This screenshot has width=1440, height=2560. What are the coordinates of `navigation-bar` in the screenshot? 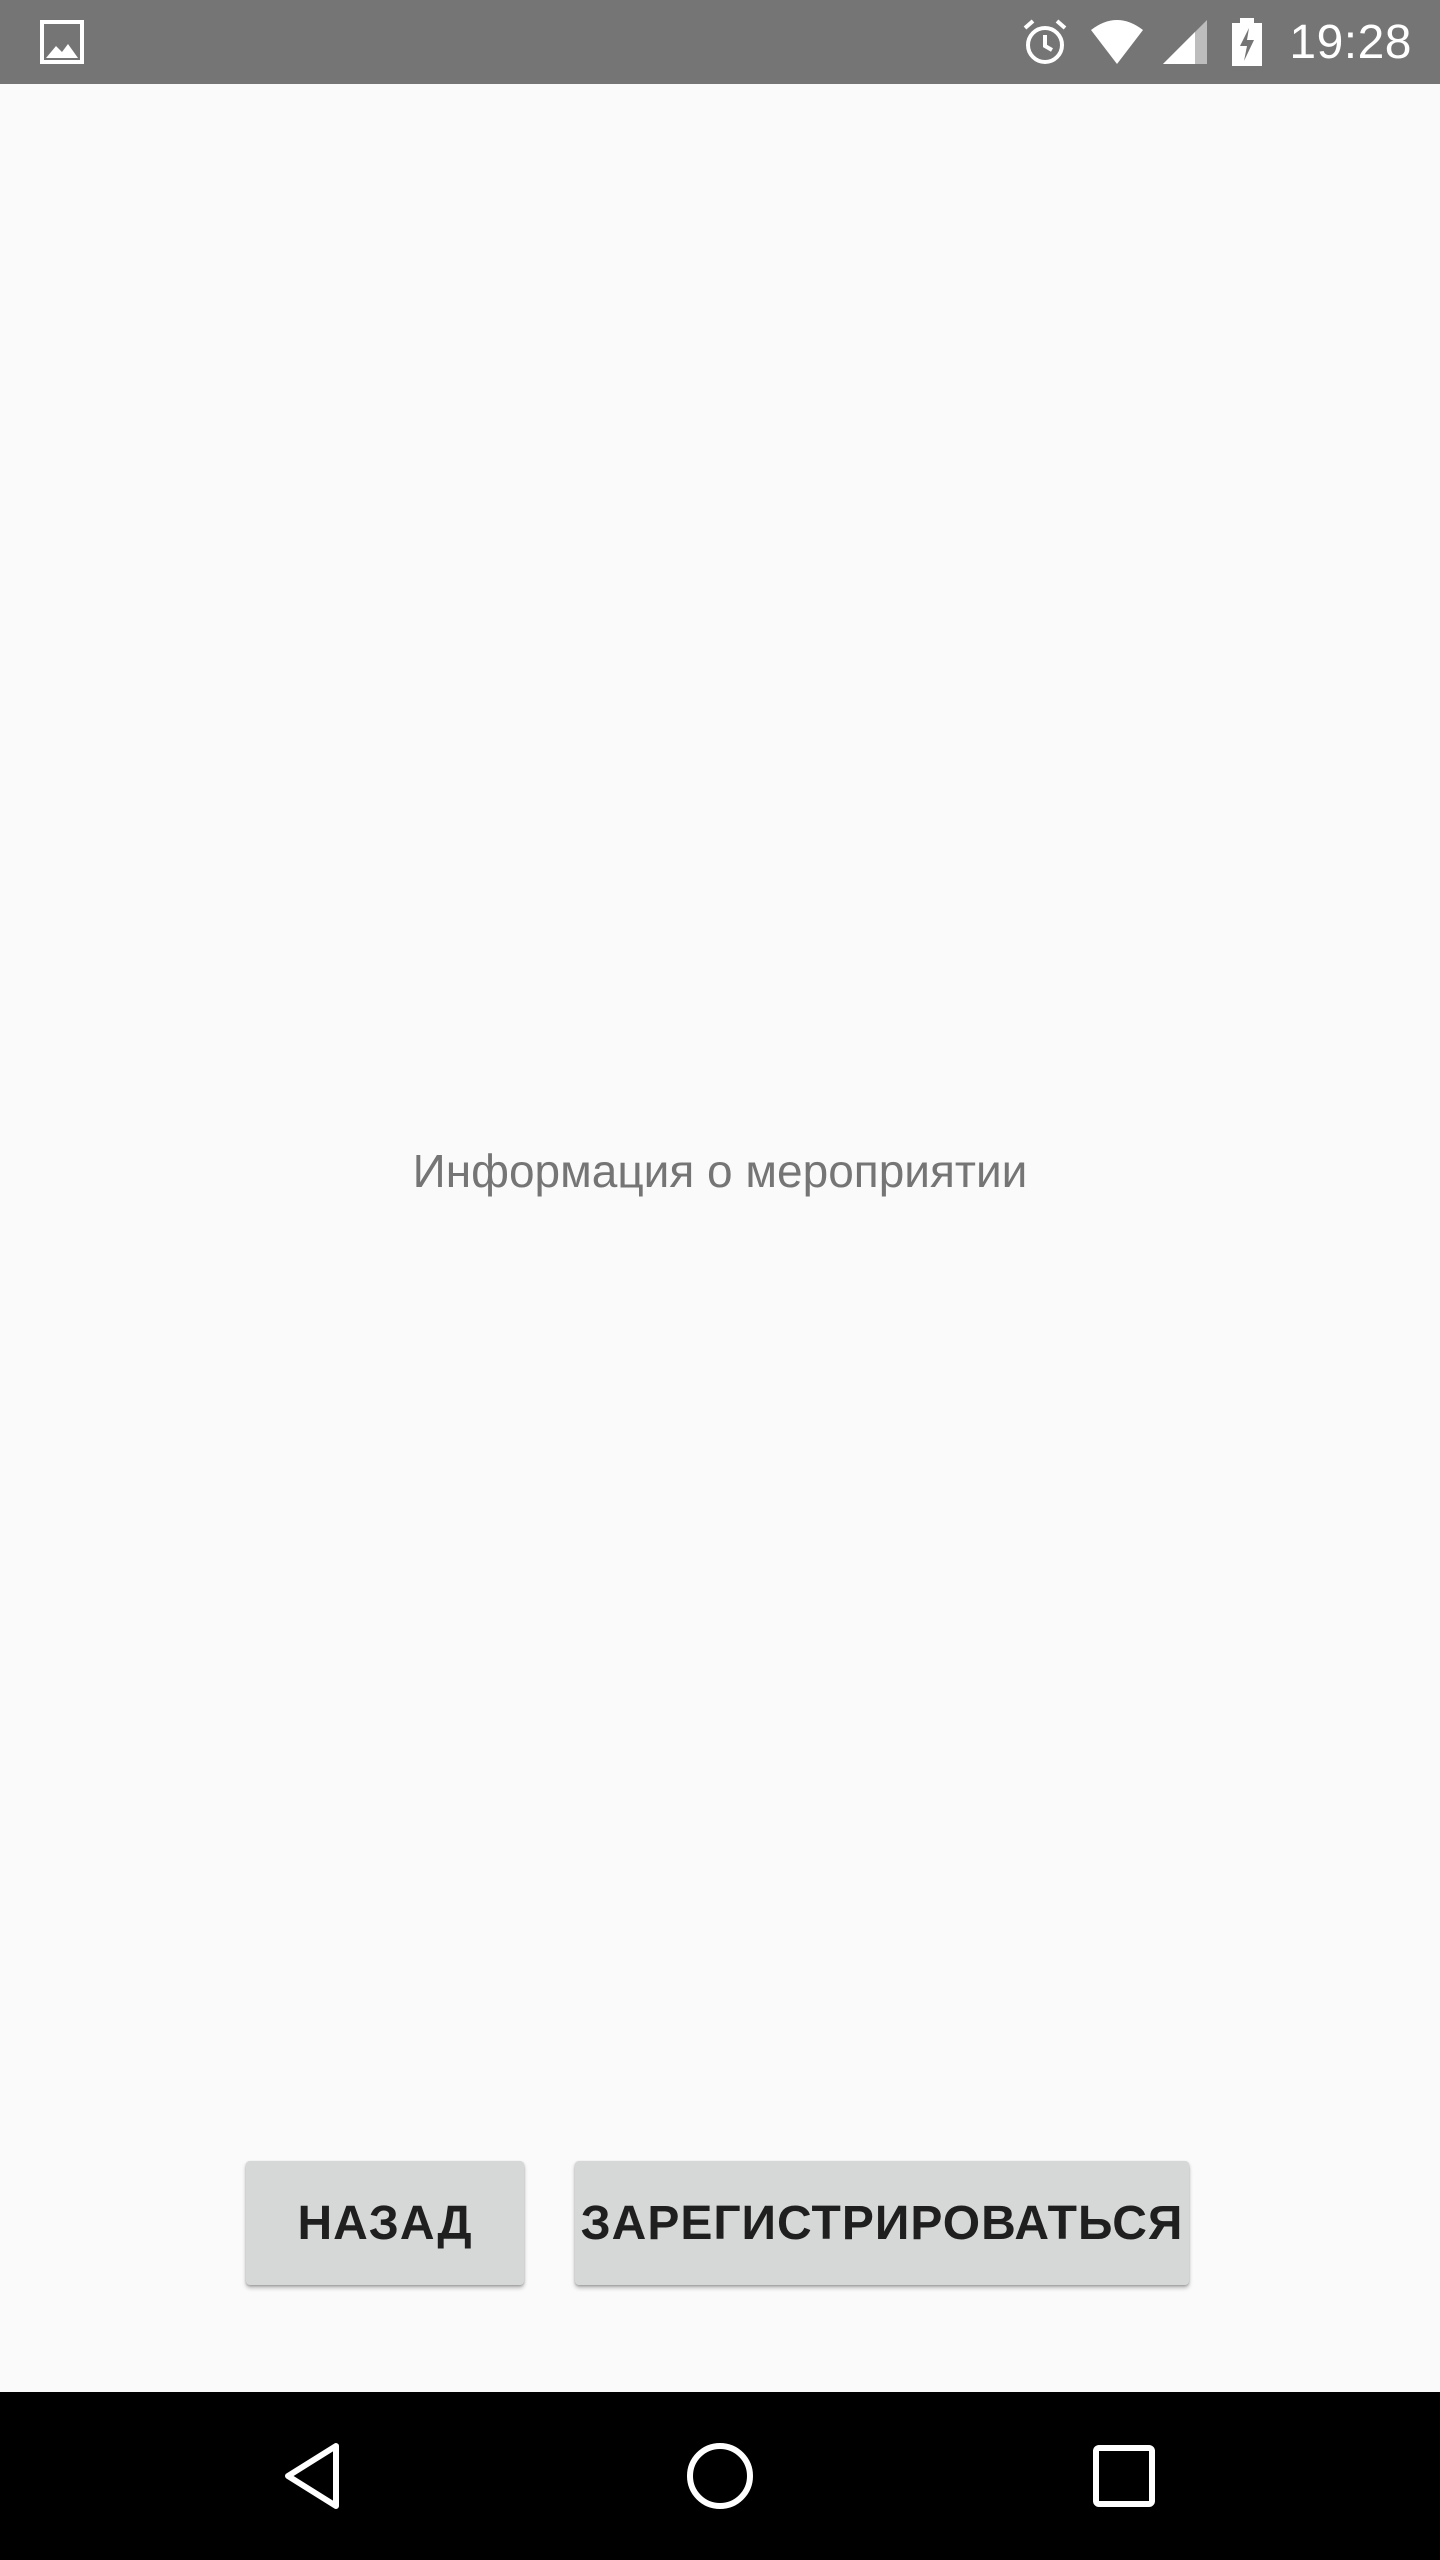 It's located at (720, 2476).